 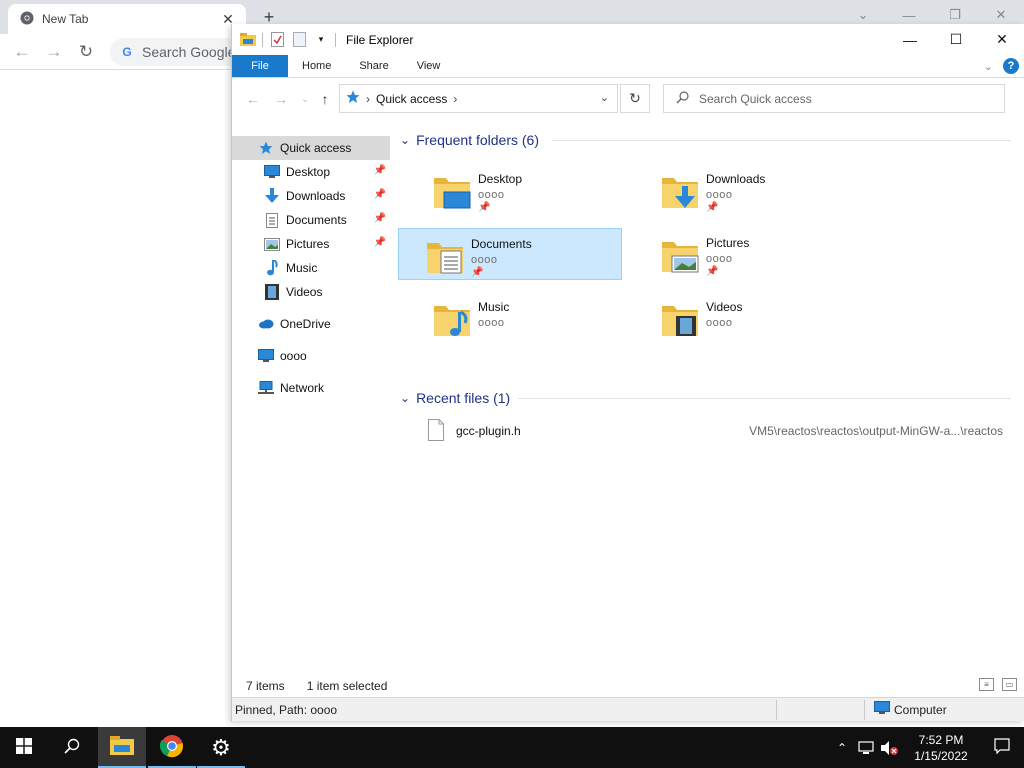 I want to click on gear-icon: ⚙, so click(x=221, y=747).